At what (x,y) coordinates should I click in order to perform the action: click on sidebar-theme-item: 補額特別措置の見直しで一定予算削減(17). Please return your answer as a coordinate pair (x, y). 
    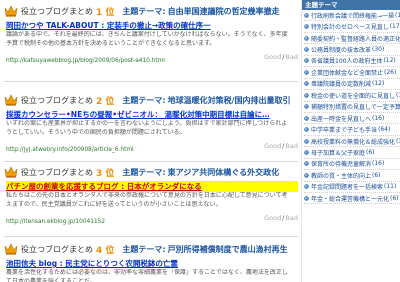
    Looking at the image, I should click on (352, 107).